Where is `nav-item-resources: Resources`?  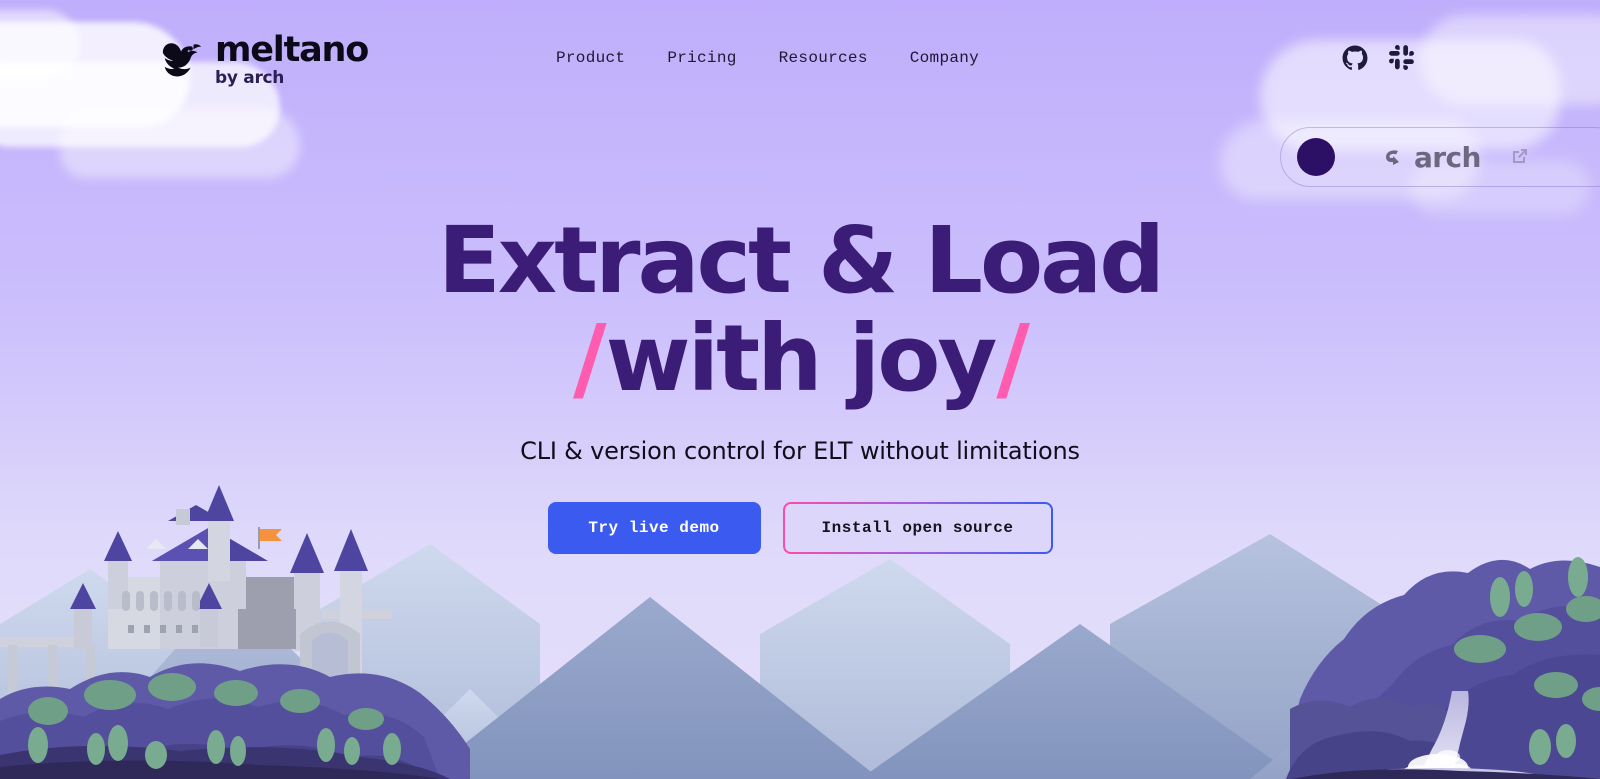 nav-item-resources: Resources is located at coordinates (823, 58).